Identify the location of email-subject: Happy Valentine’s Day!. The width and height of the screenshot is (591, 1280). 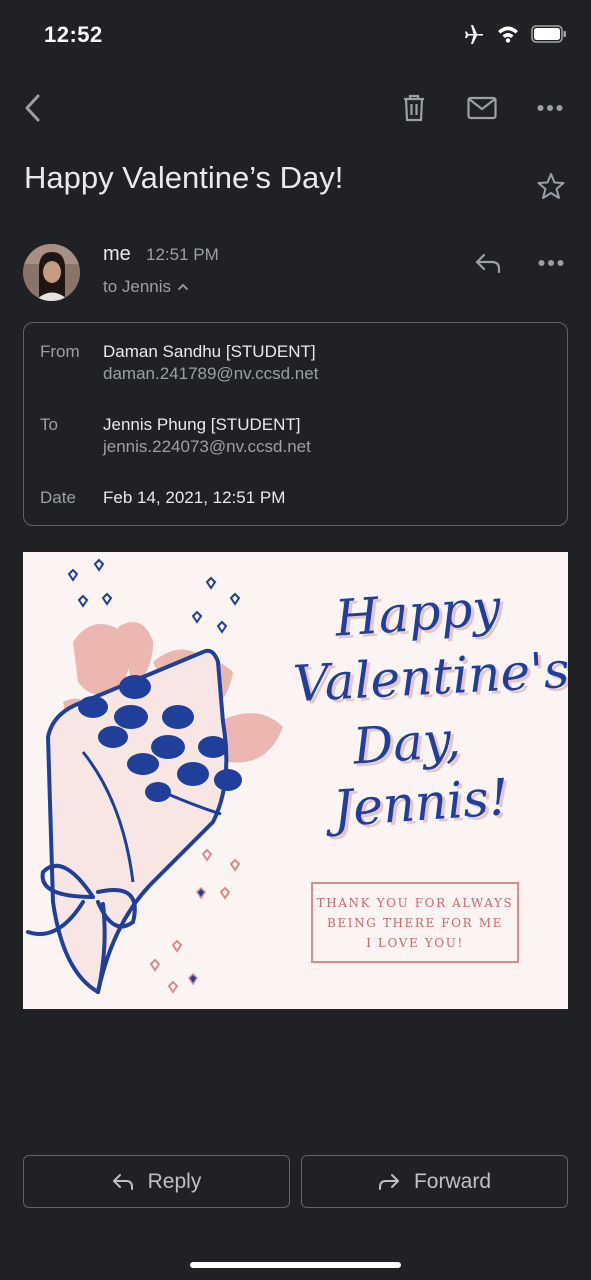
(184, 177).